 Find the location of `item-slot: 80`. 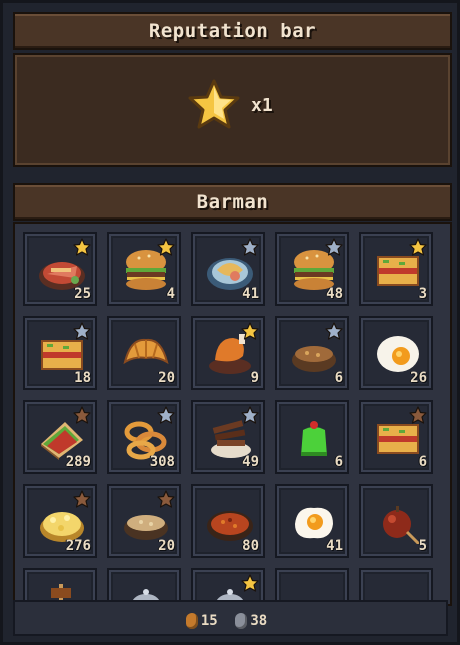

item-slot: 80 is located at coordinates (228, 521).